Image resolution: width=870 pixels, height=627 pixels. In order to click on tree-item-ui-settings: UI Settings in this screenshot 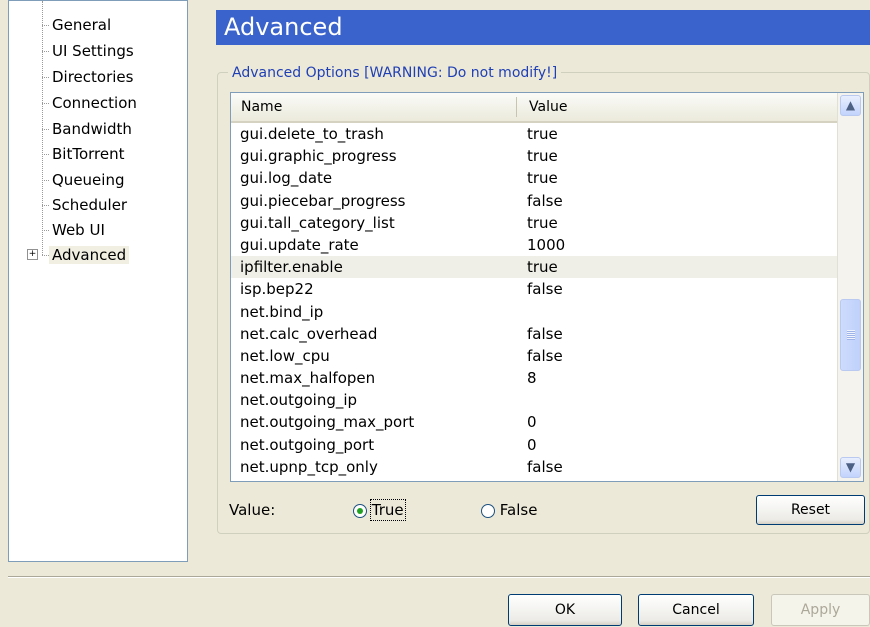, I will do `click(89, 51)`.